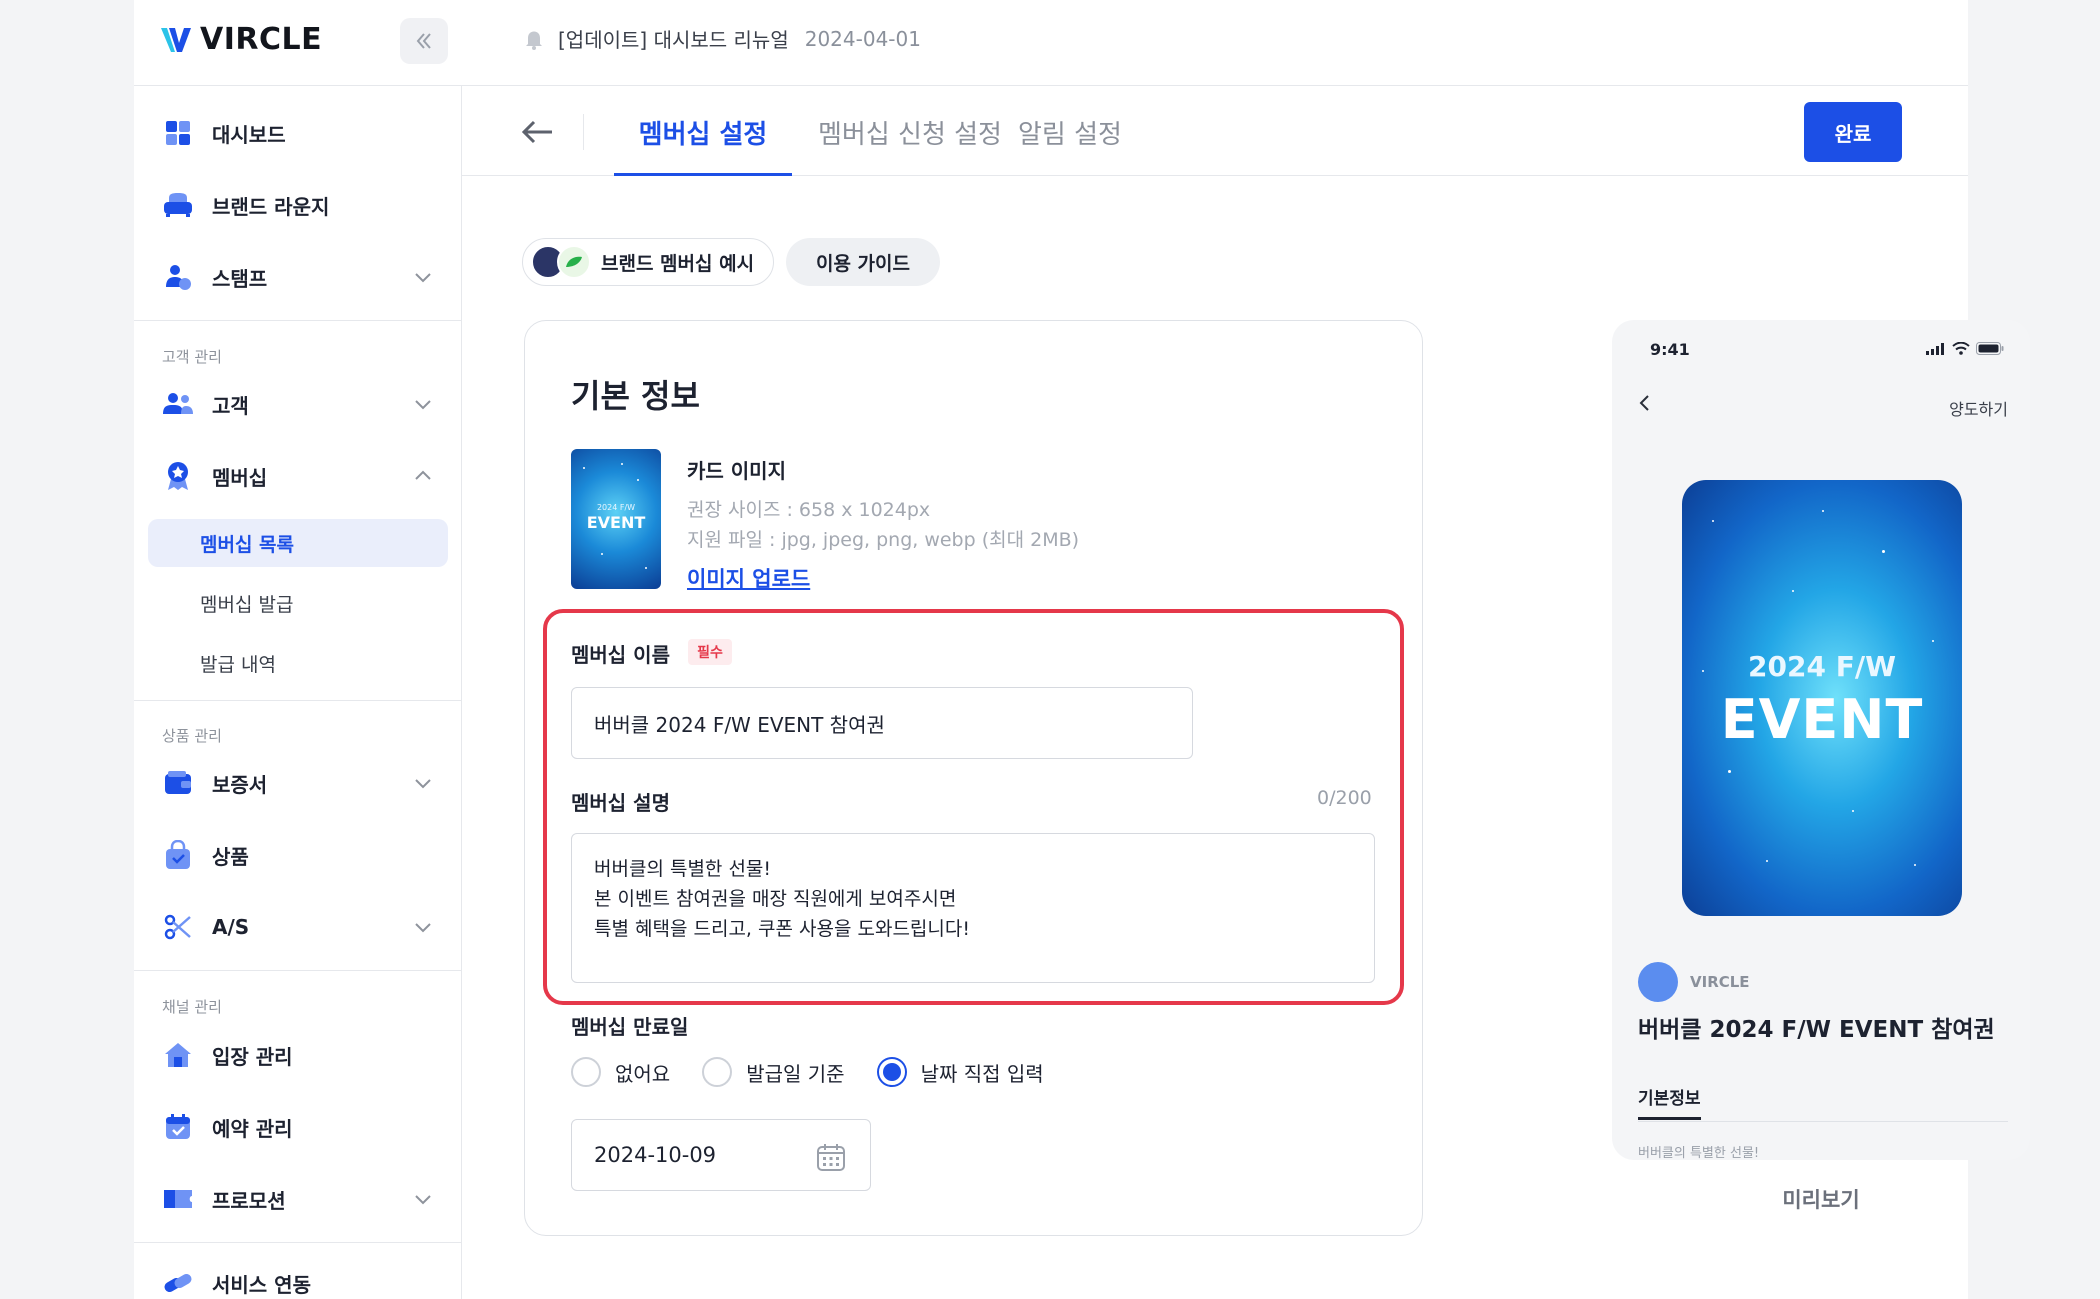 This screenshot has width=2100, height=1299. What do you see at coordinates (247, 544) in the screenshot?
I see `sidebar-subitem-label: 멤버십 목록` at bounding box center [247, 544].